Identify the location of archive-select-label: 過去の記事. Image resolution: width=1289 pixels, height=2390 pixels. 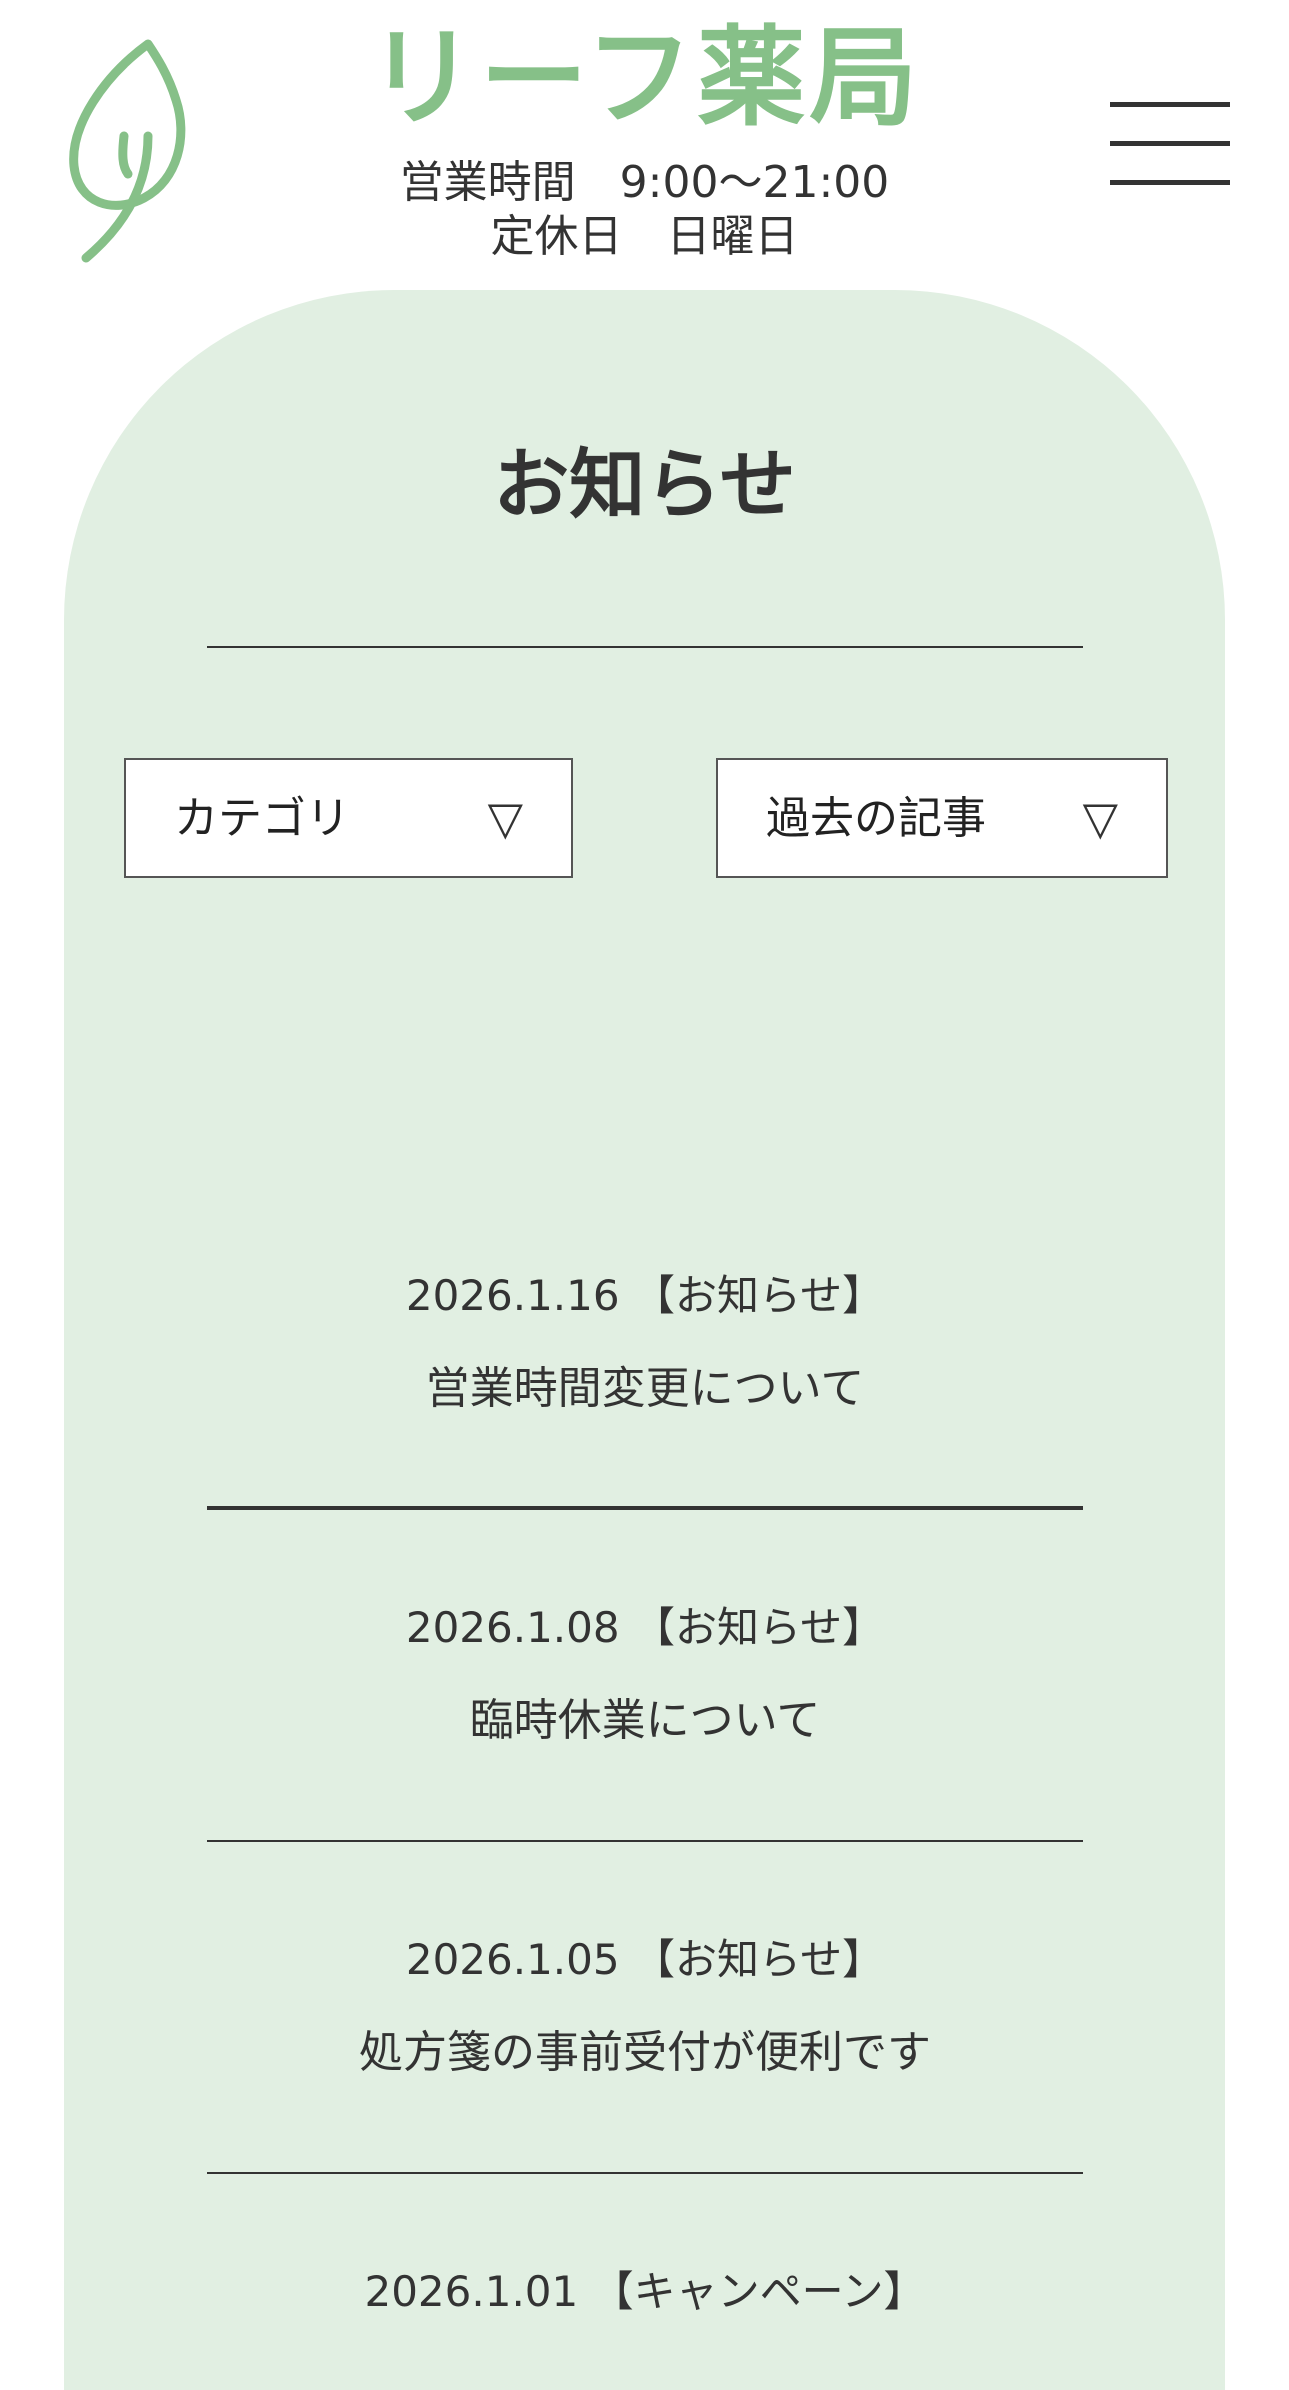
(876, 818).